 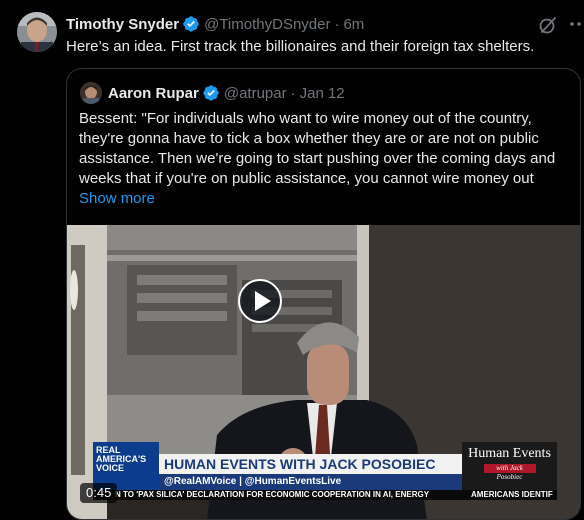 What do you see at coordinates (548, 25) in the screenshot?
I see `grok-icon` at bounding box center [548, 25].